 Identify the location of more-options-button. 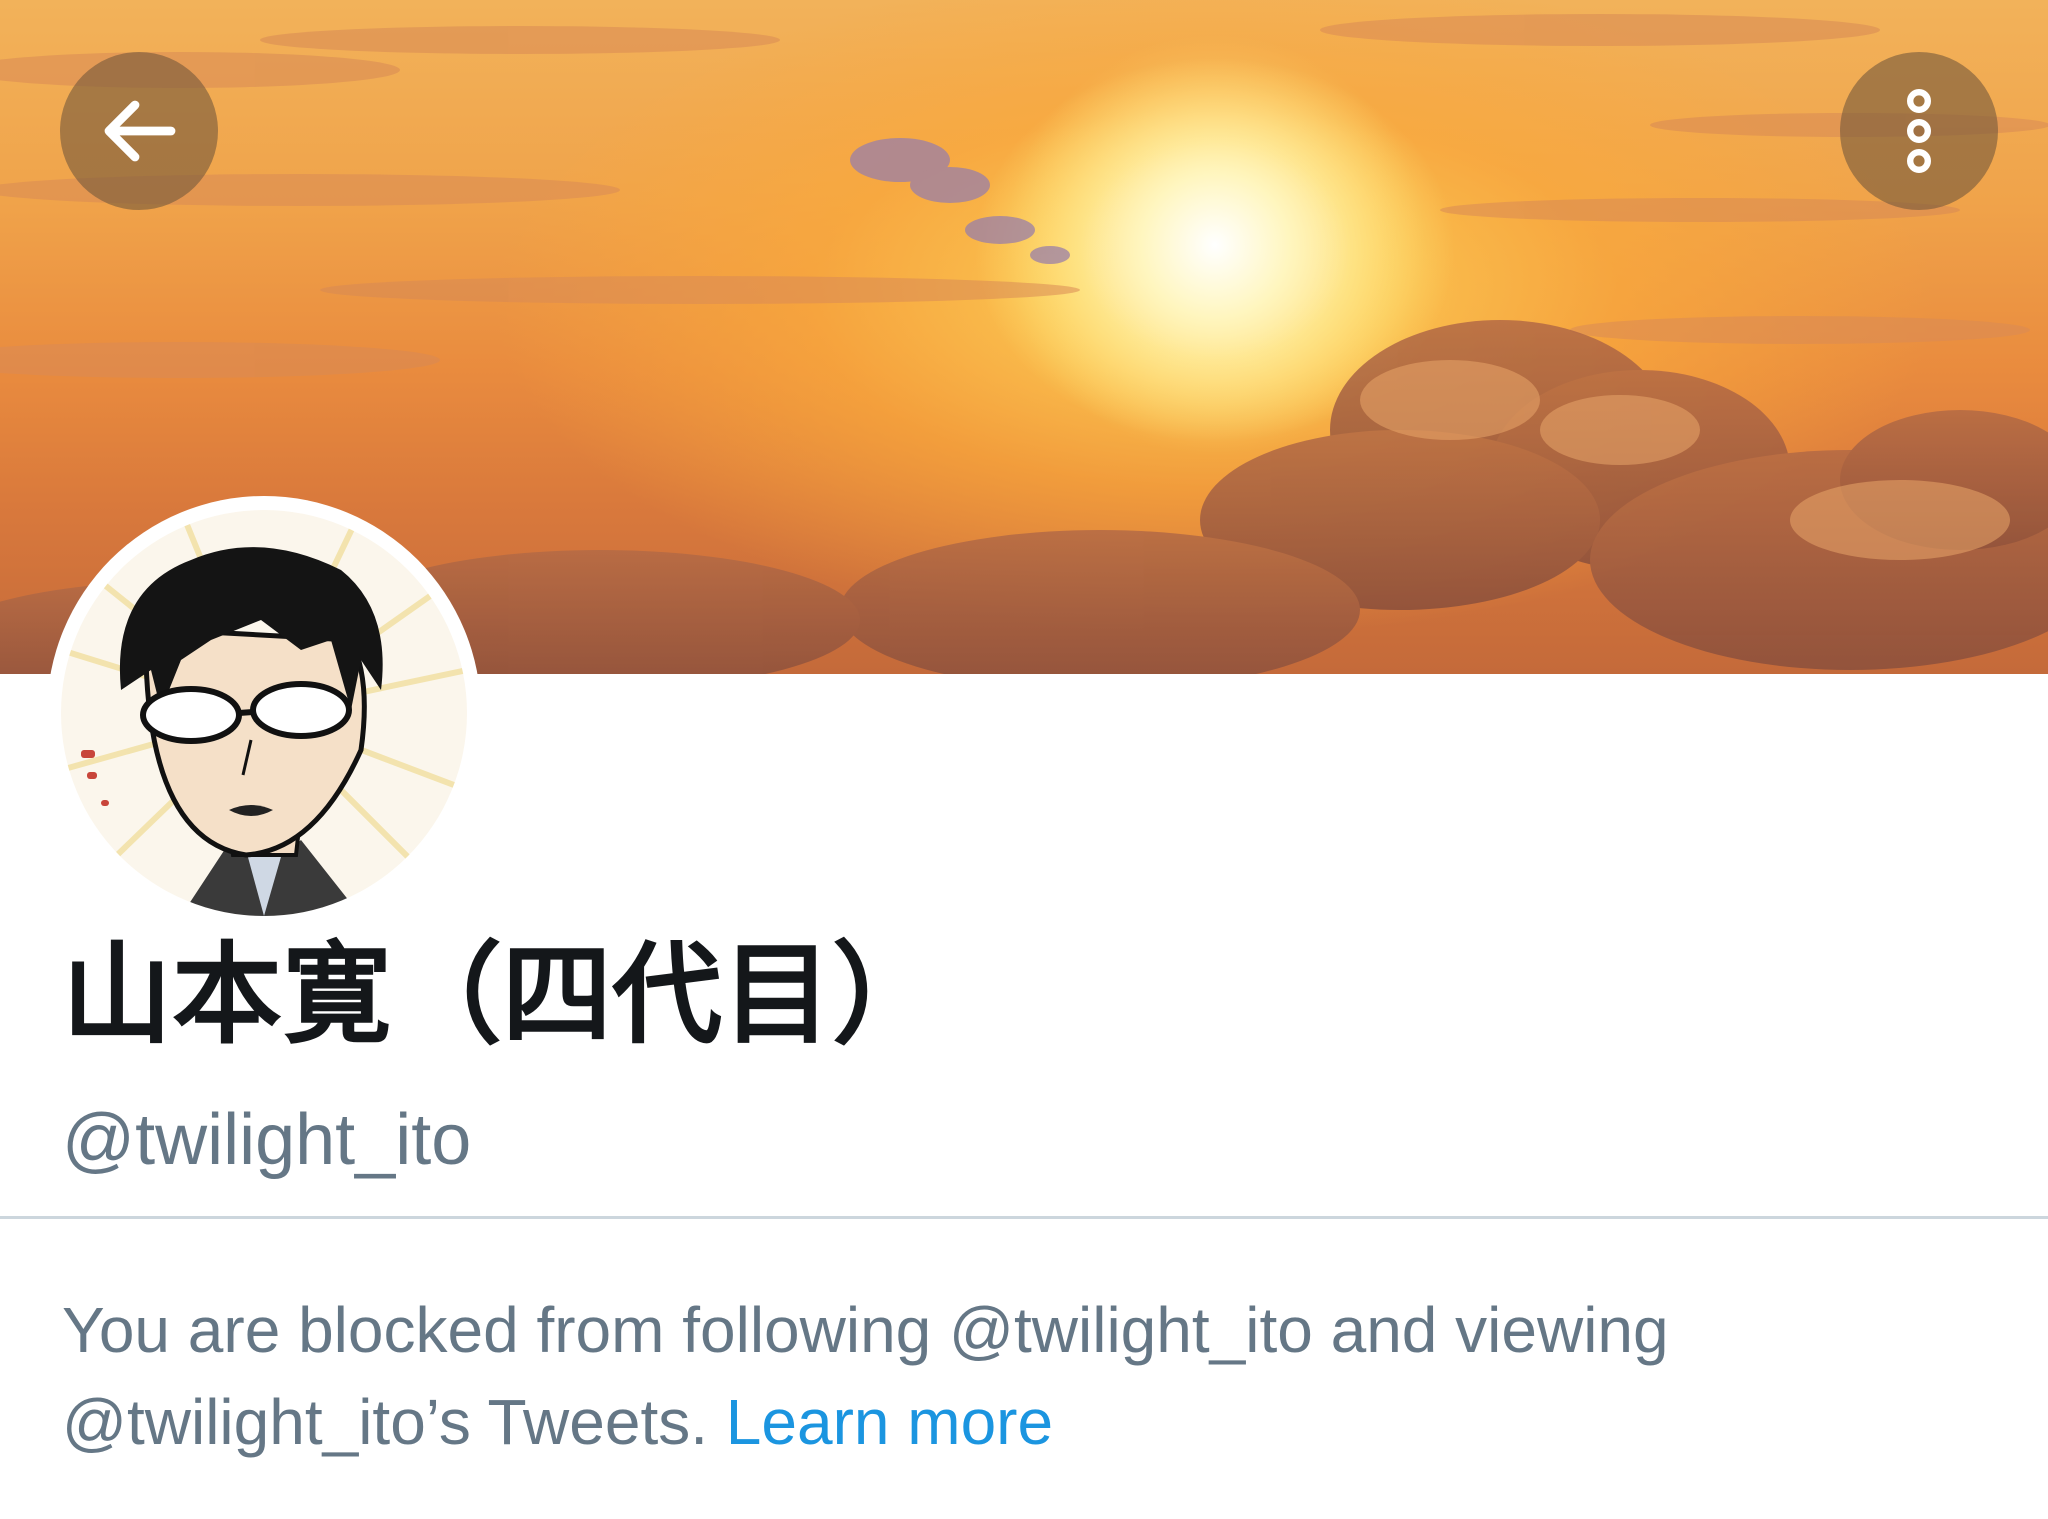
(1919, 131).